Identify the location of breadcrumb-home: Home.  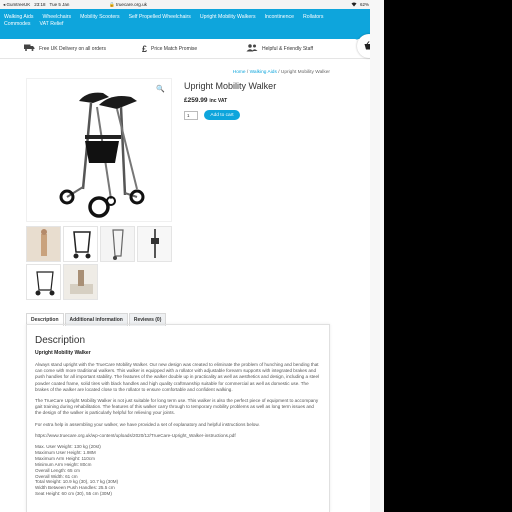
(239, 72).